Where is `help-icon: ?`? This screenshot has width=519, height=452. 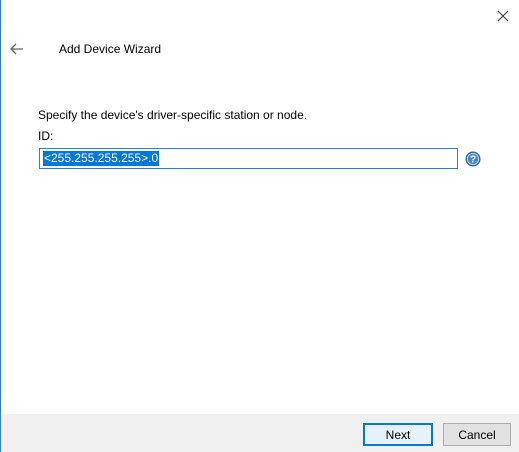 help-icon: ? is located at coordinates (473, 159).